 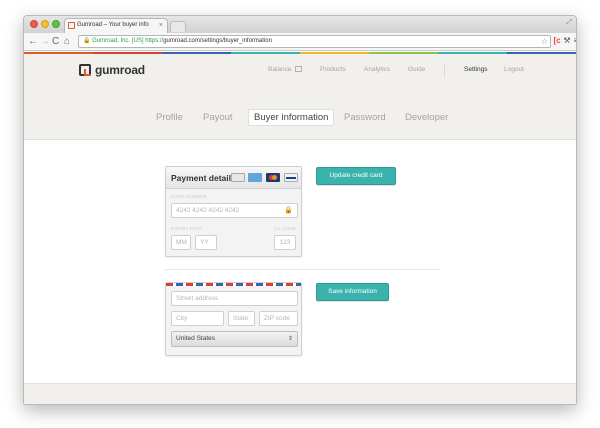 What do you see at coordinates (291, 177) in the screenshot?
I see `visa-icon` at bounding box center [291, 177].